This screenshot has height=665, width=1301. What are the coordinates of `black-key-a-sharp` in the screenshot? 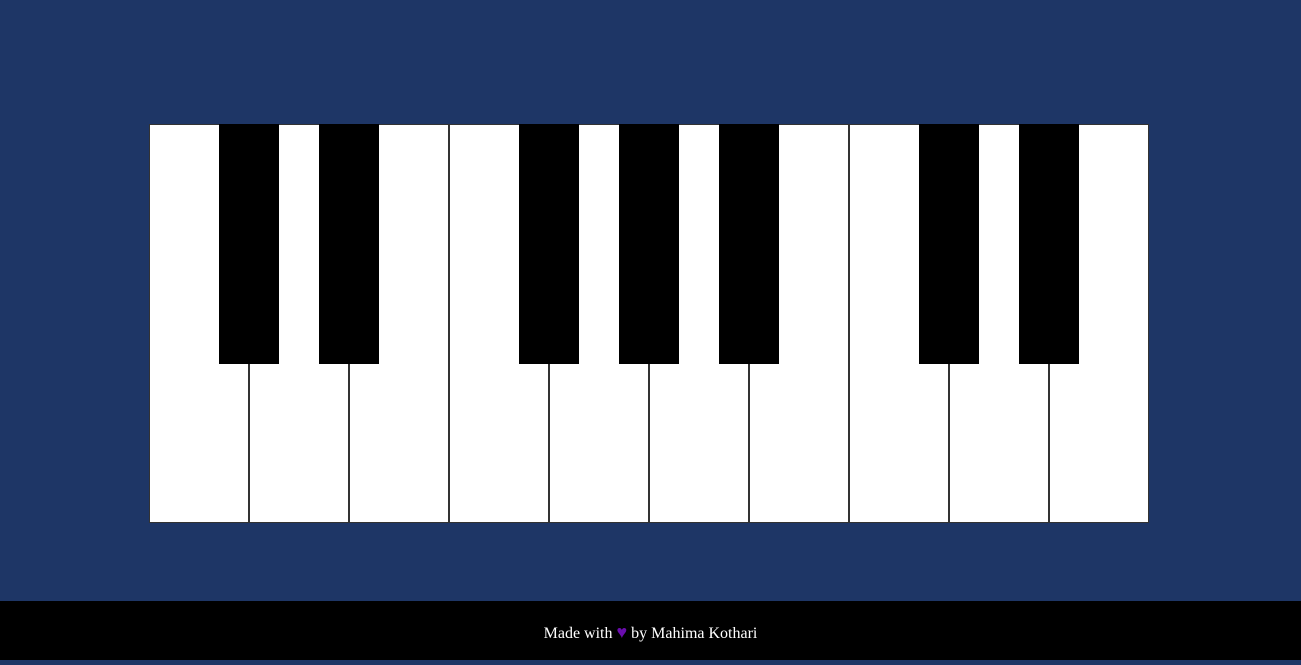 It's located at (749, 244).